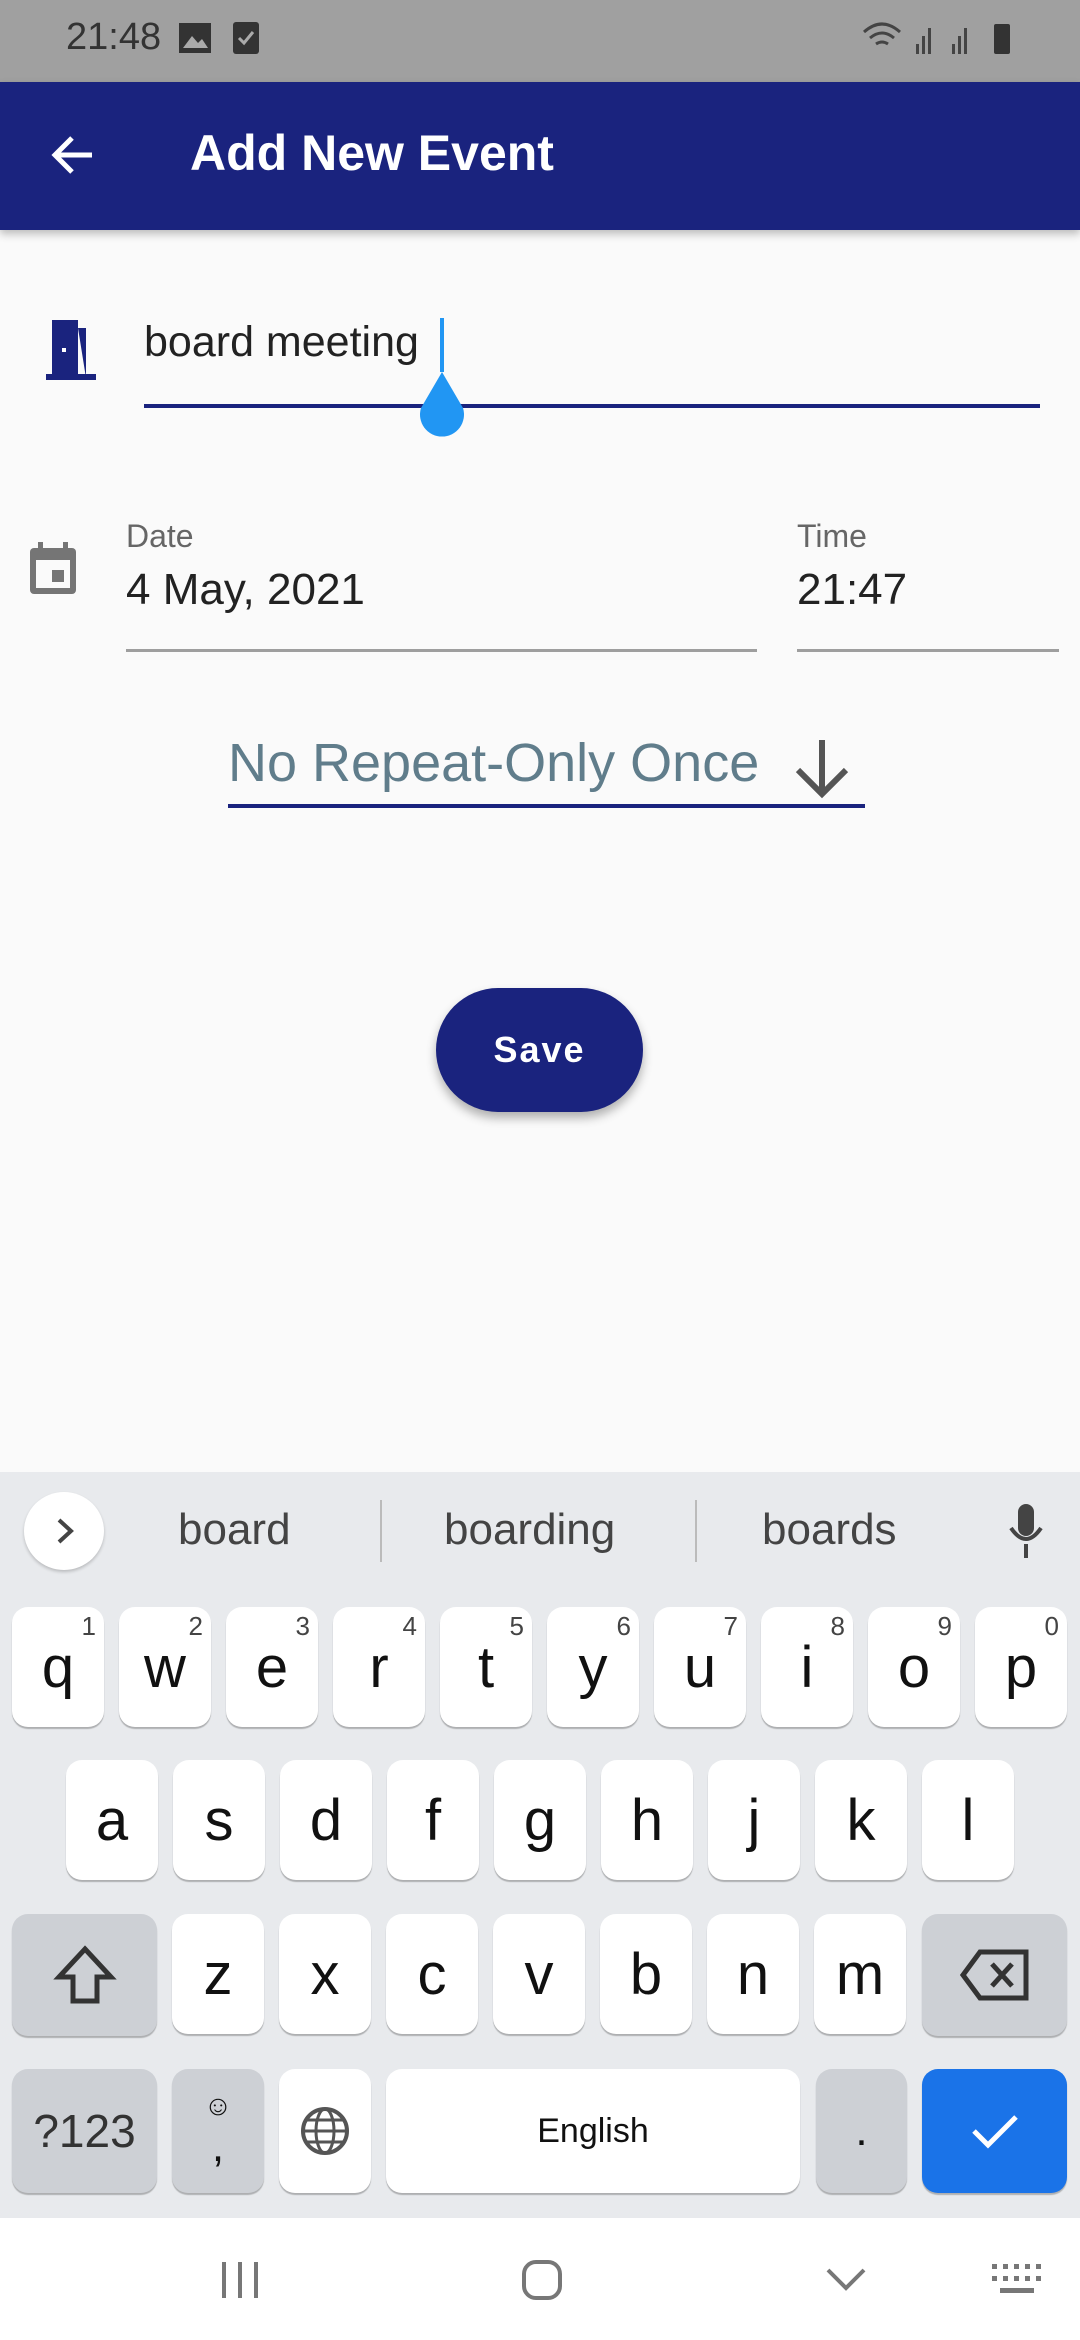 The height and width of the screenshot is (2340, 1080). I want to click on space-key: English, so click(593, 2131).